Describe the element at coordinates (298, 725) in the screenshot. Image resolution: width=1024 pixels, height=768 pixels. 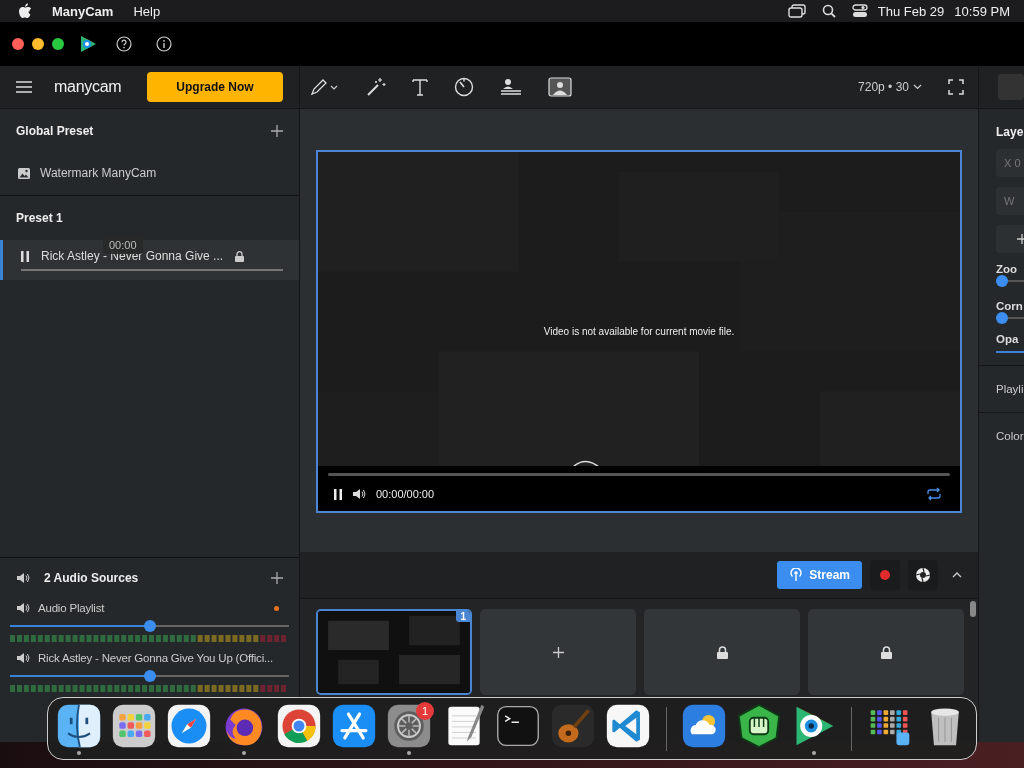
I see `chrome-icon` at that location.